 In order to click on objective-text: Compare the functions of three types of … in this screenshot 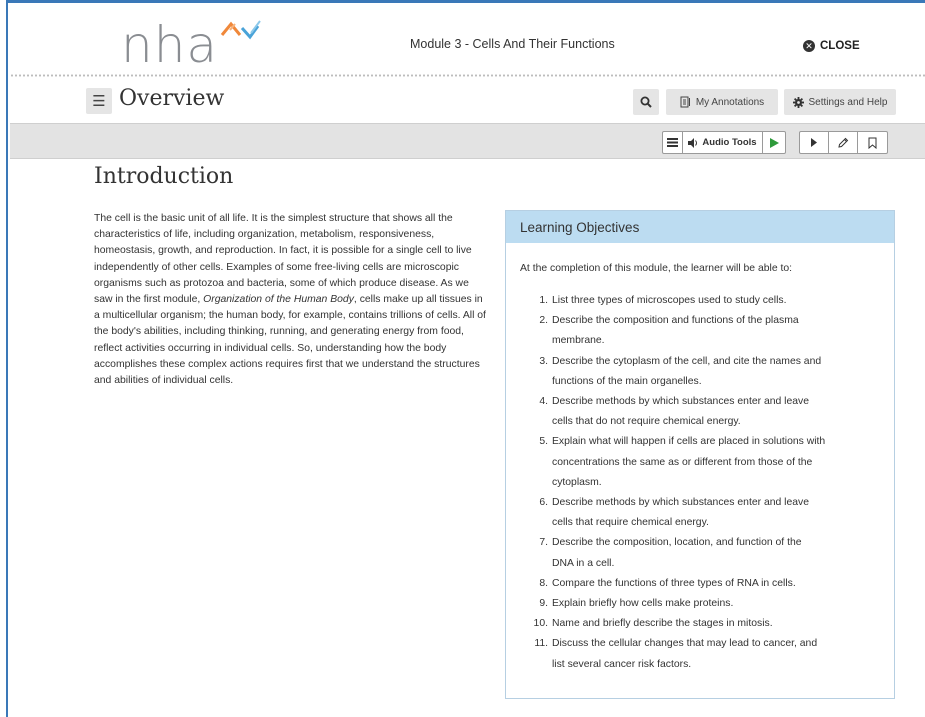, I will do `click(674, 584)`.